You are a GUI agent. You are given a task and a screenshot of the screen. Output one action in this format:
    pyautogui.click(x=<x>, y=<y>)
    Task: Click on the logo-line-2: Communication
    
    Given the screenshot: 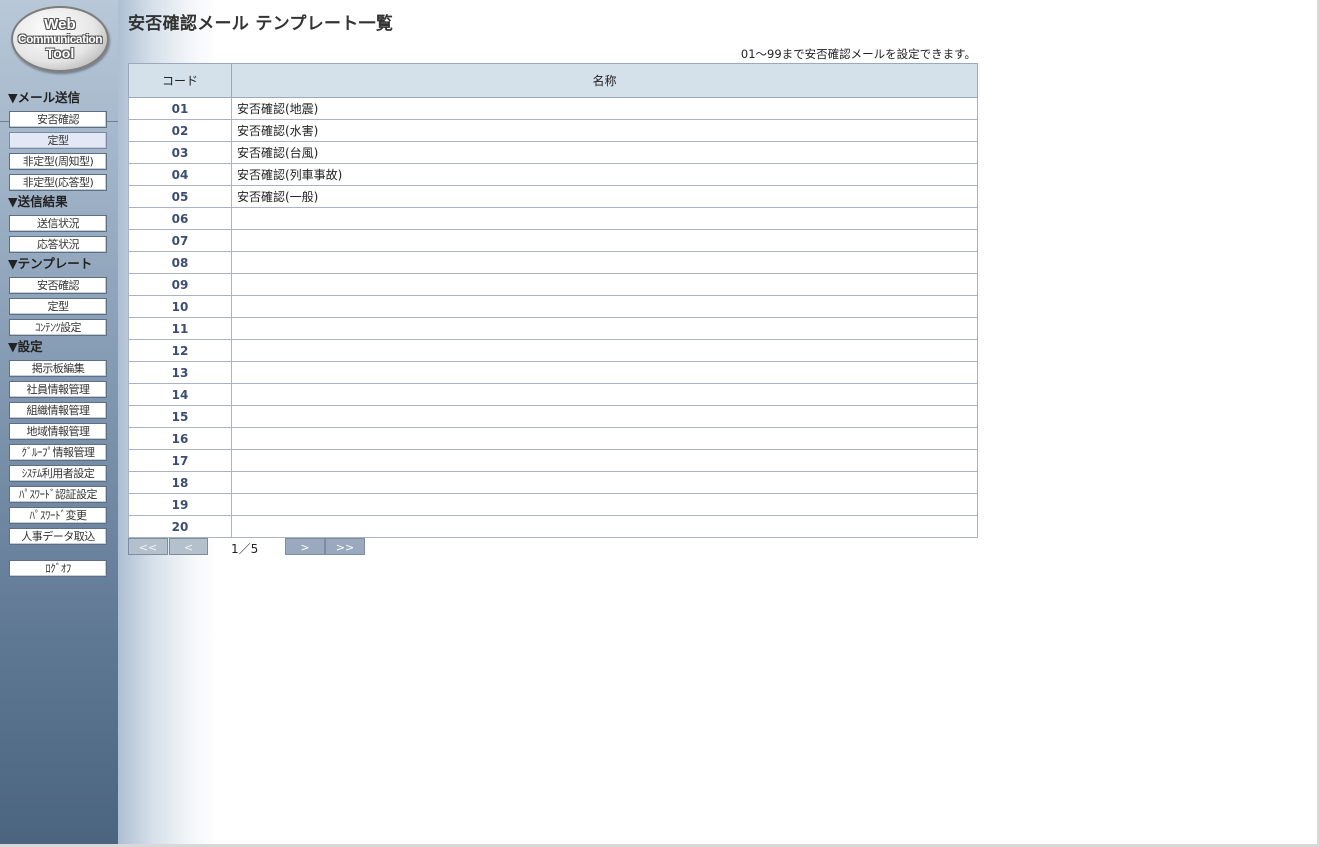 What is the action you would take?
    pyautogui.click(x=60, y=39)
    